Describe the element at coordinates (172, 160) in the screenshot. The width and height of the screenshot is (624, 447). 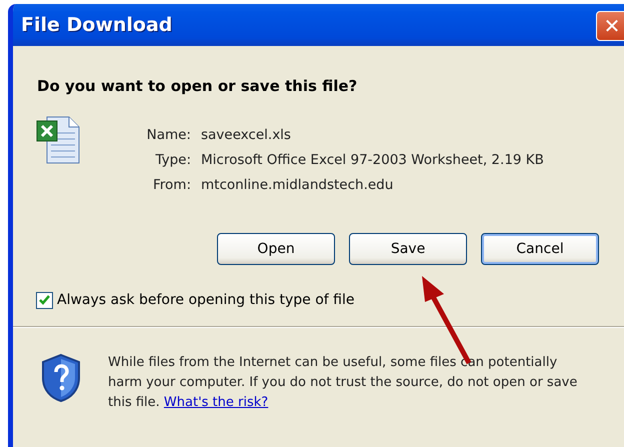
I see `field-label: Type:` at that location.